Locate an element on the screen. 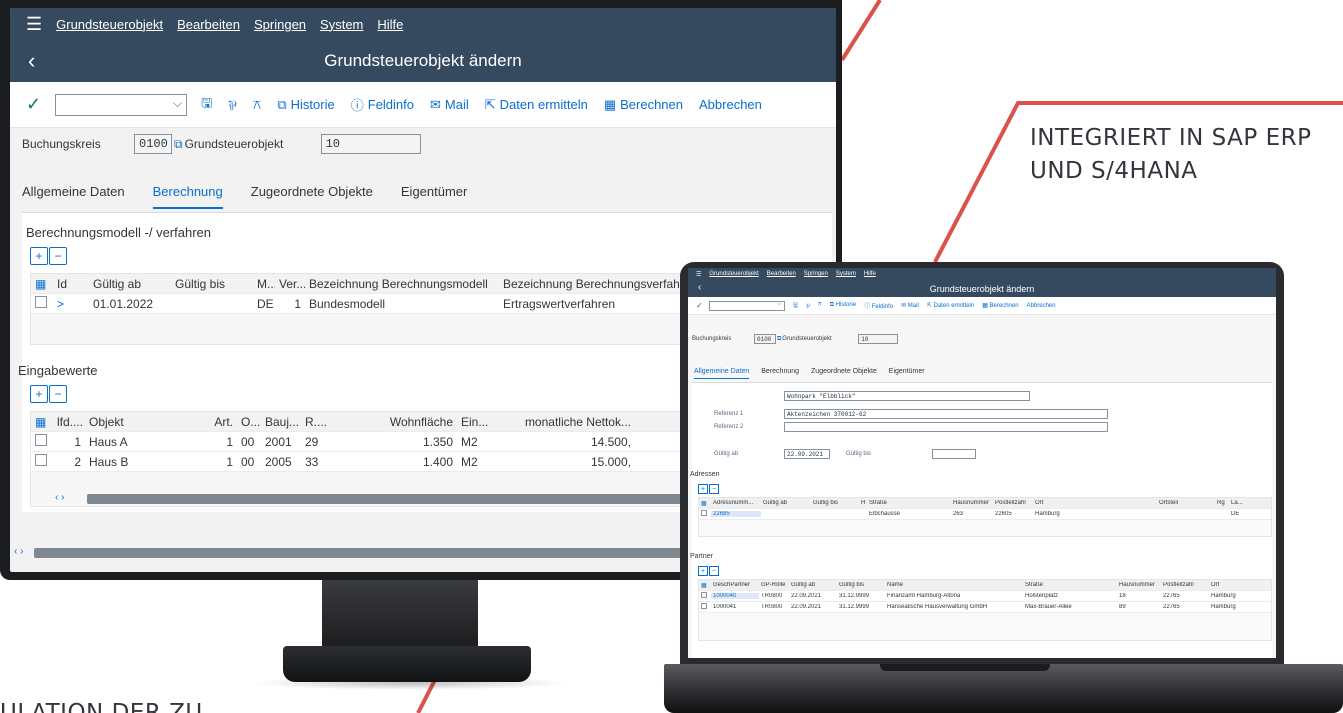  scroll-arrows-icon: ‹ › is located at coordinates (59, 497).